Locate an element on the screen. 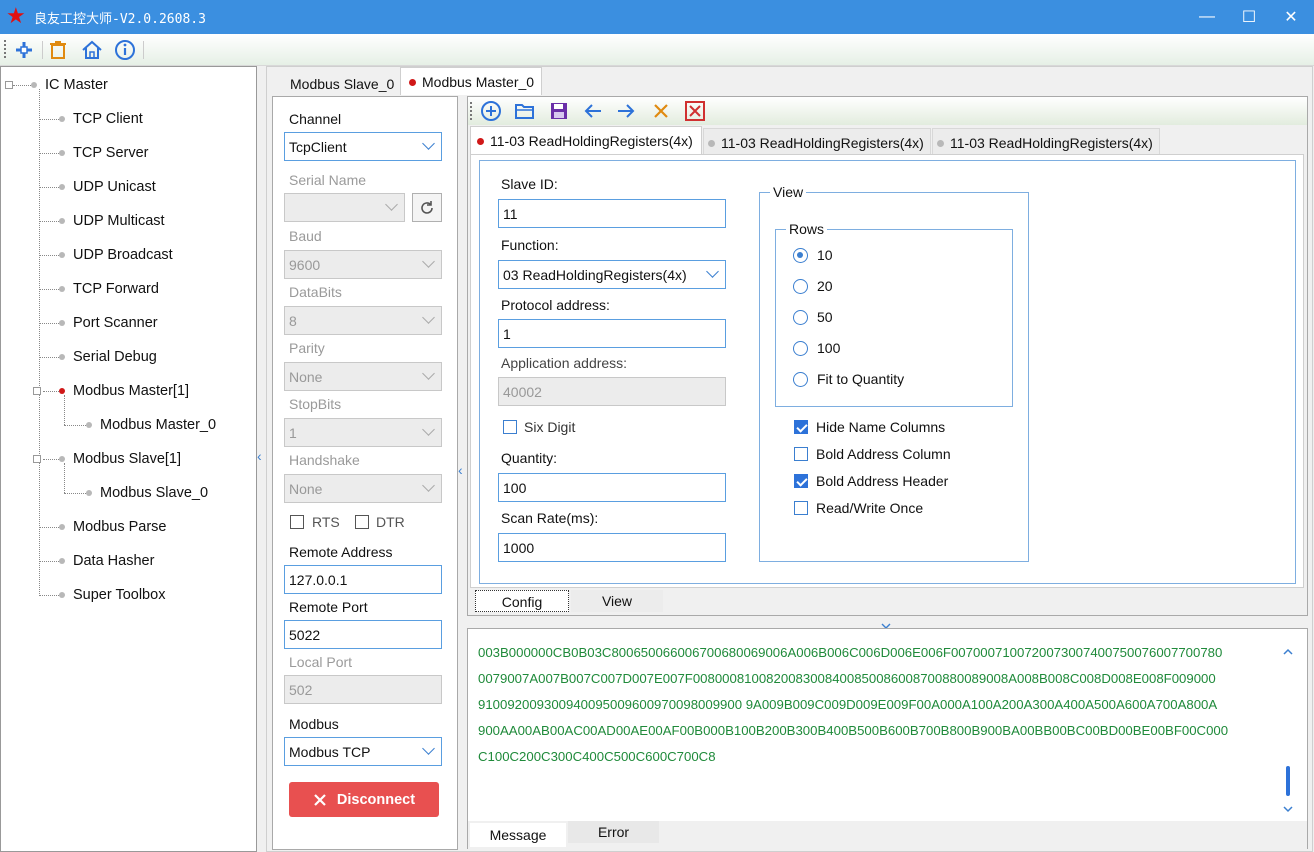 This screenshot has width=1314, height=852. splitter-chevron-icon is located at coordinates (886, 623).